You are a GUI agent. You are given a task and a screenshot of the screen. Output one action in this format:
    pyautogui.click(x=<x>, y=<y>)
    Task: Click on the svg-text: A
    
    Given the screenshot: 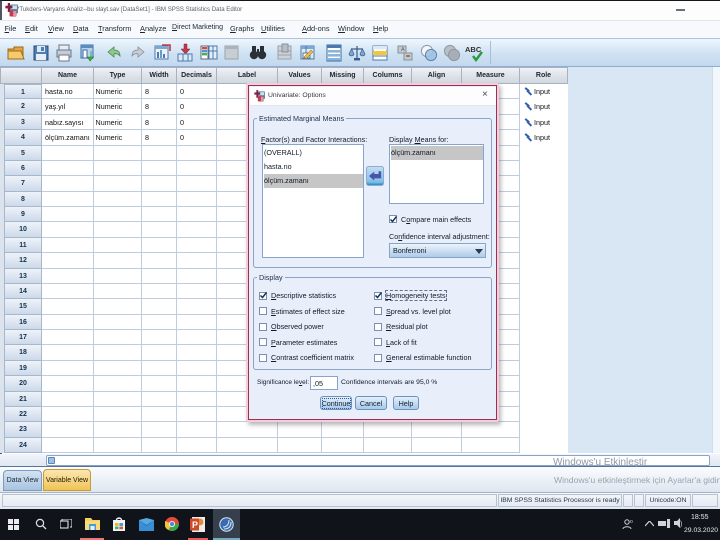 What is the action you would take?
    pyautogui.click(x=403, y=50)
    